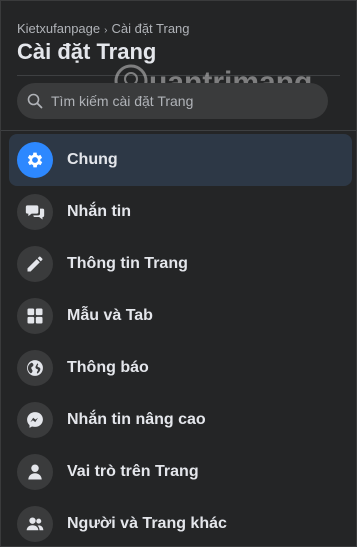  What do you see at coordinates (180, 160) in the screenshot?
I see `menu-item-chung: Chung` at bounding box center [180, 160].